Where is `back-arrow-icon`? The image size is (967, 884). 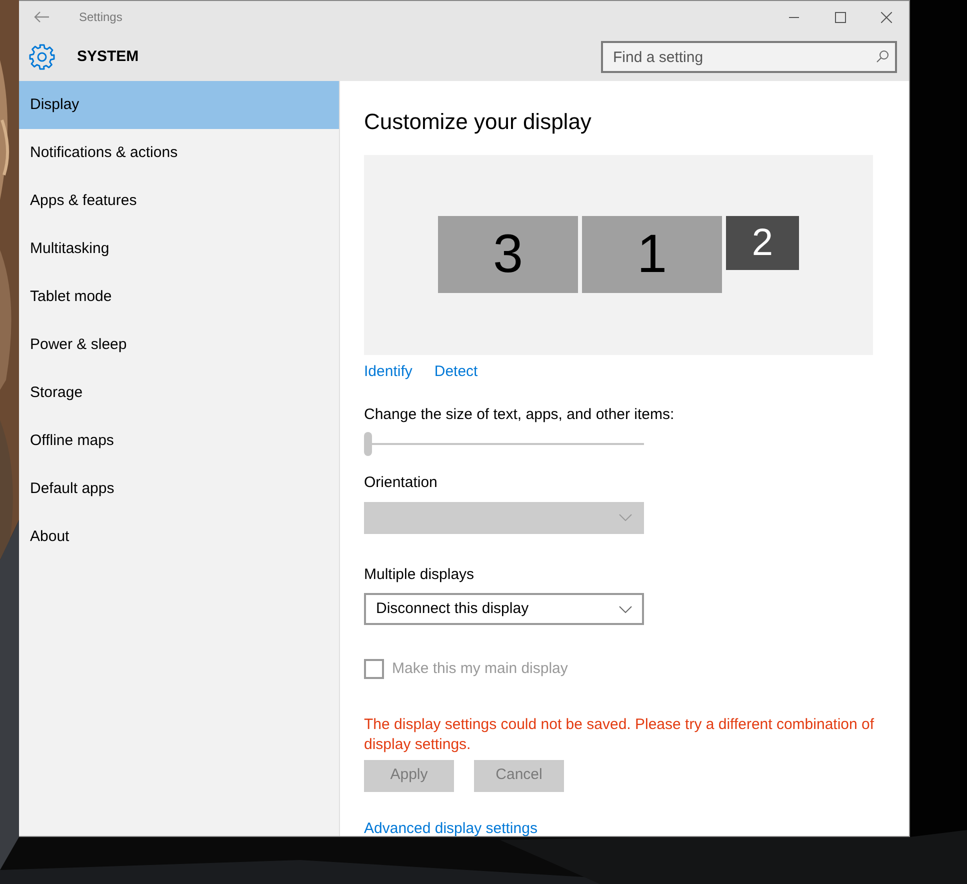 back-arrow-icon is located at coordinates (42, 17).